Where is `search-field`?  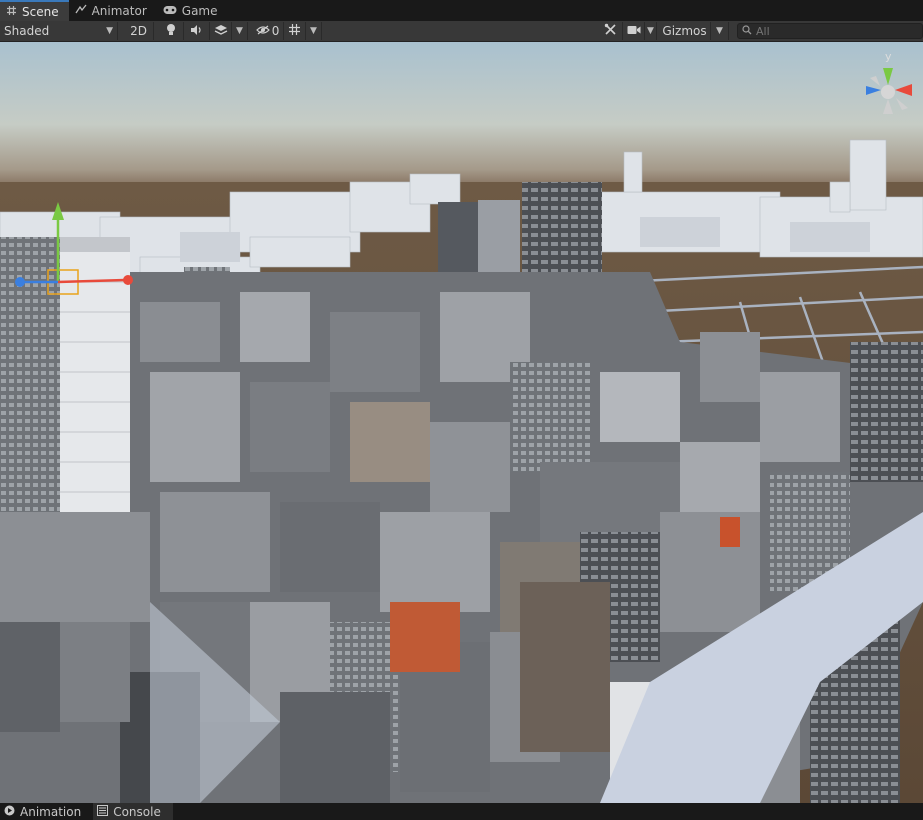
search-field is located at coordinates (830, 31).